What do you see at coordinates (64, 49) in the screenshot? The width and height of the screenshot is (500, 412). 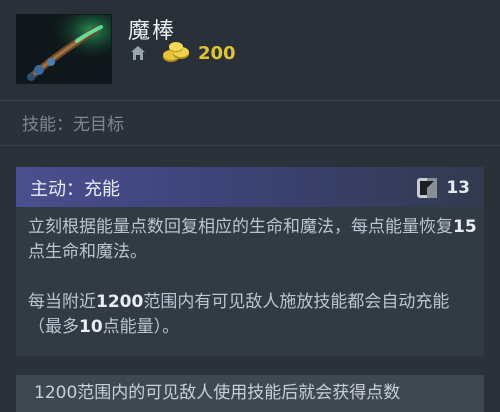 I see `magic-stick-icon` at bounding box center [64, 49].